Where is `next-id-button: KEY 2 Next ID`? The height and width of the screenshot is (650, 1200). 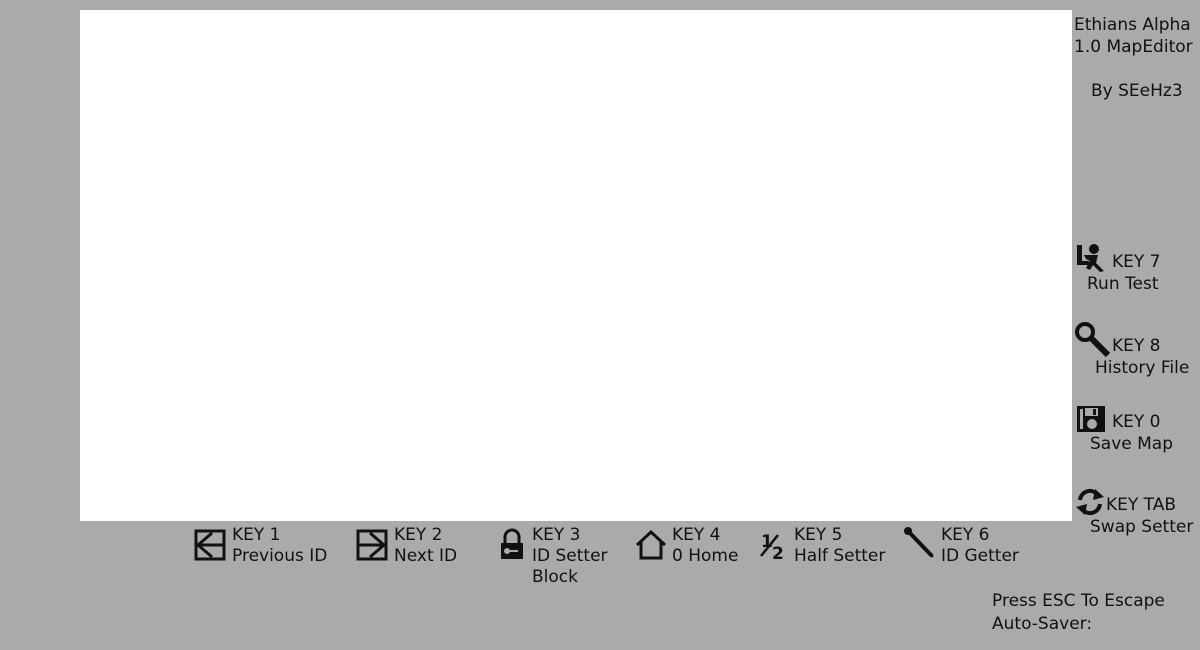
next-id-button: KEY 2 Next ID is located at coordinates (406, 546).